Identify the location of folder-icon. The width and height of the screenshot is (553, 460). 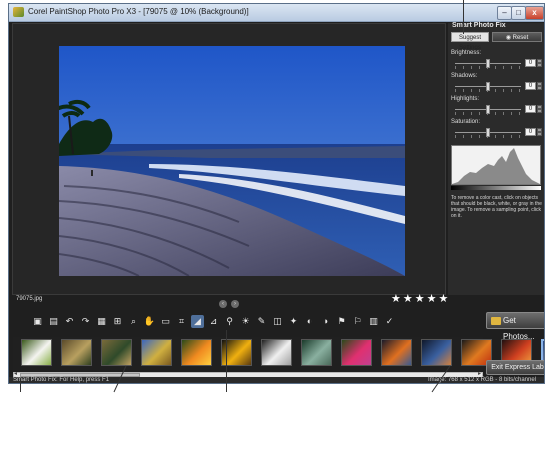
(496, 321).